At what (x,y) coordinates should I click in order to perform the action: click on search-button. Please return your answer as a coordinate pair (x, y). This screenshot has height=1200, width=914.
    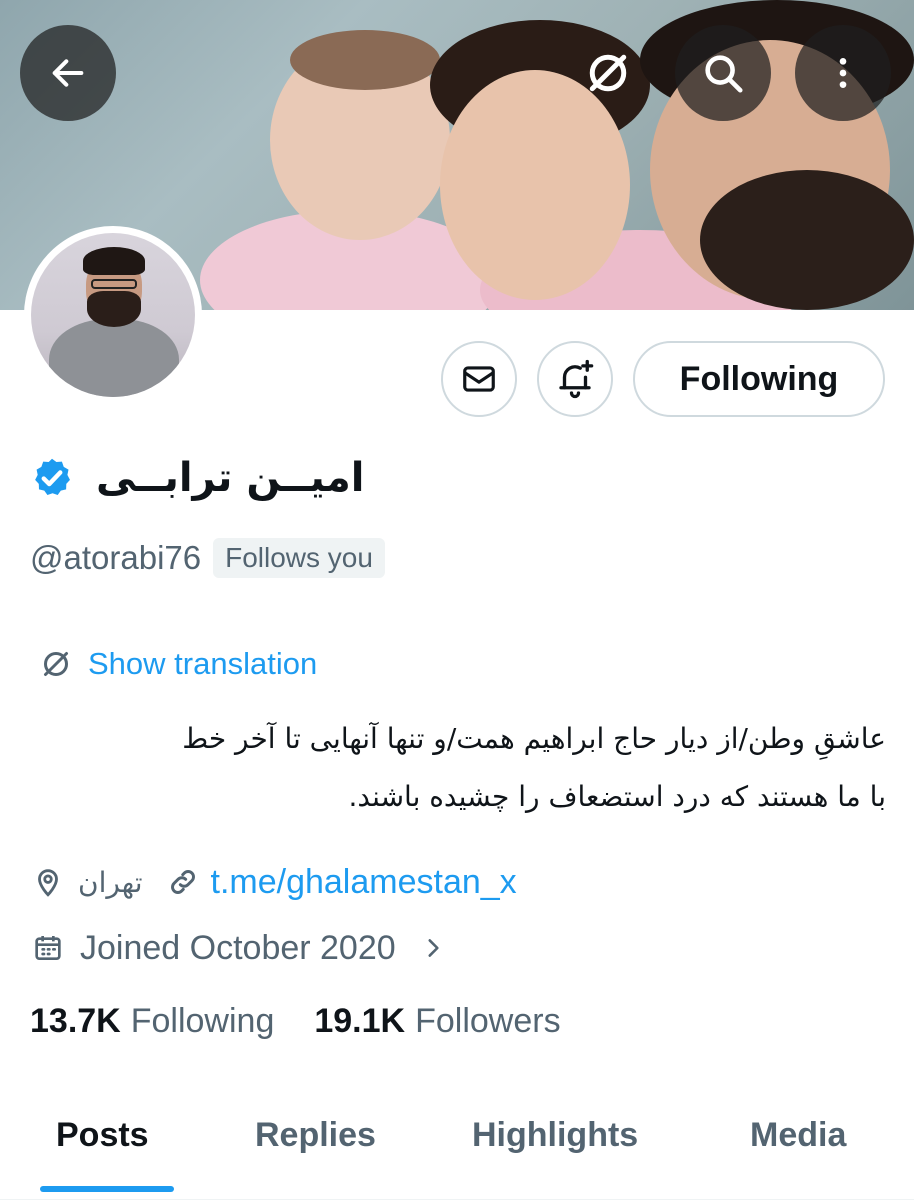
    Looking at the image, I should click on (723, 73).